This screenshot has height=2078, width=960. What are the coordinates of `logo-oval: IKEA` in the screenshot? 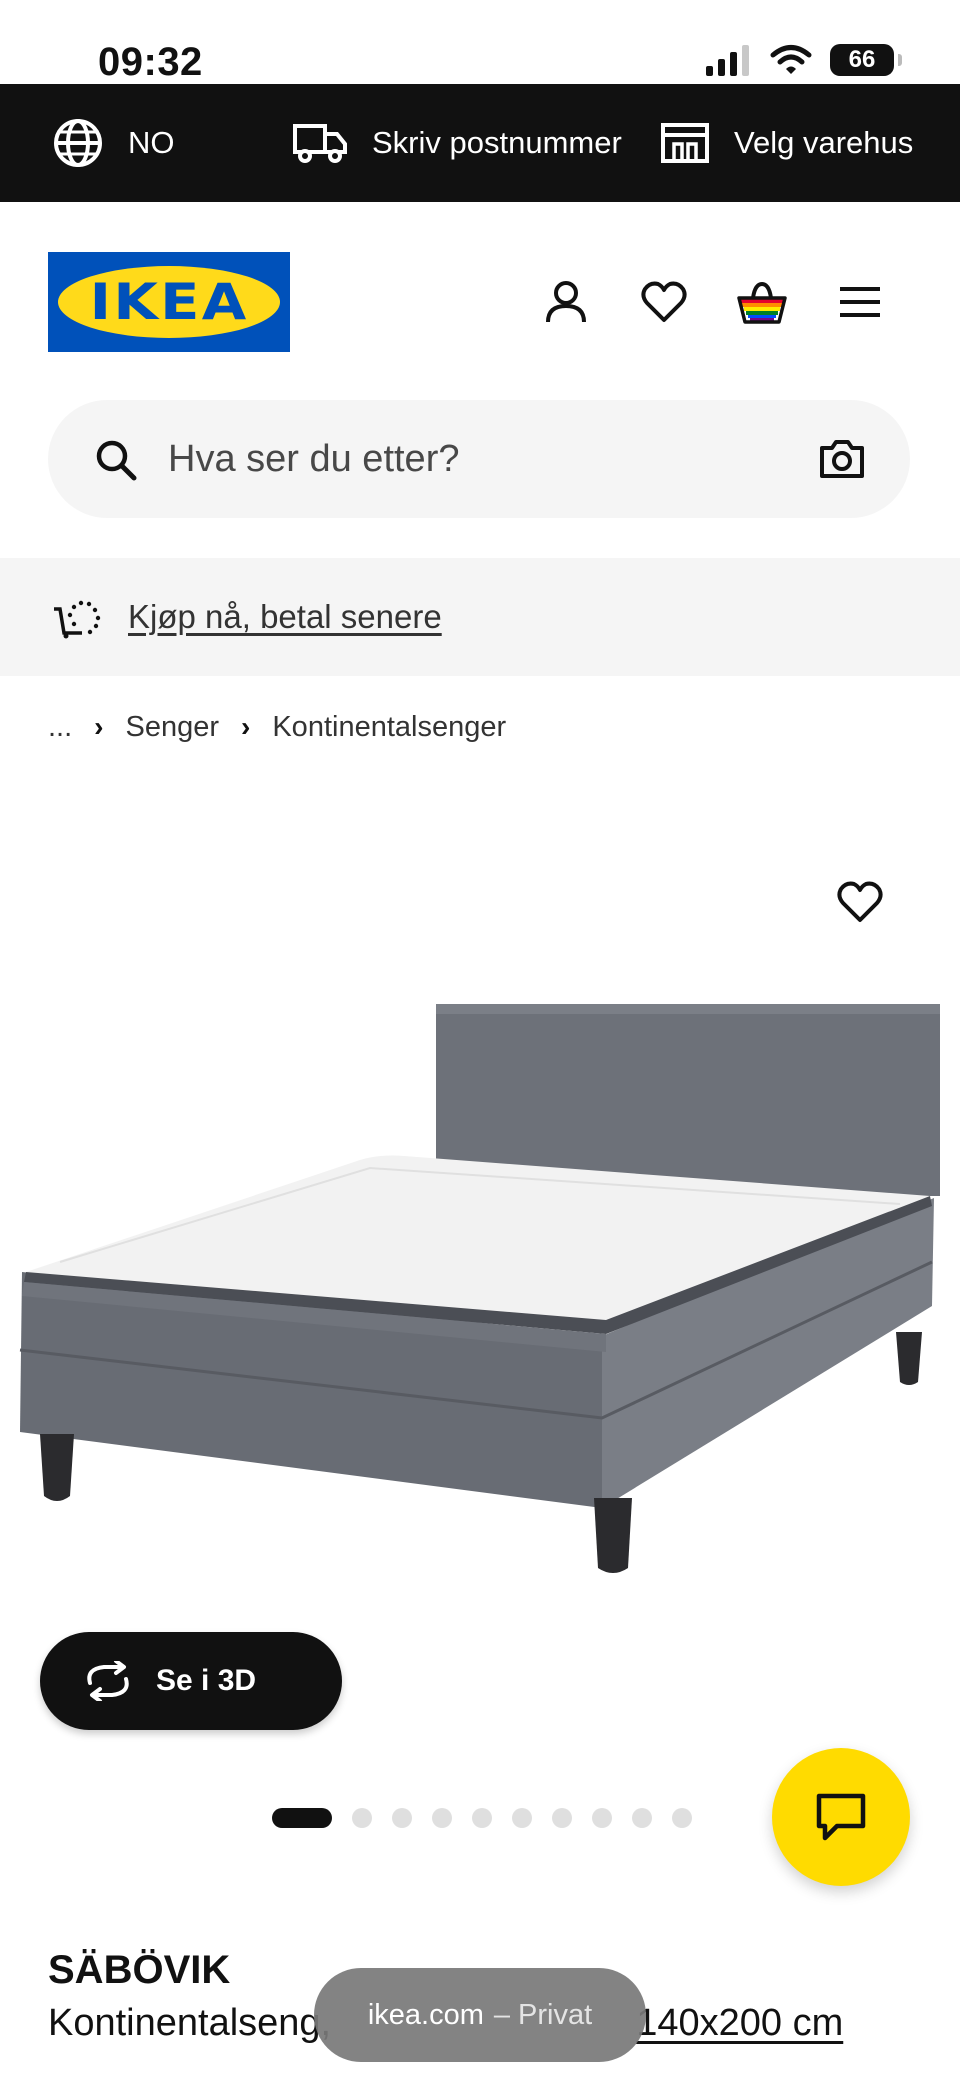 It's located at (169, 302).